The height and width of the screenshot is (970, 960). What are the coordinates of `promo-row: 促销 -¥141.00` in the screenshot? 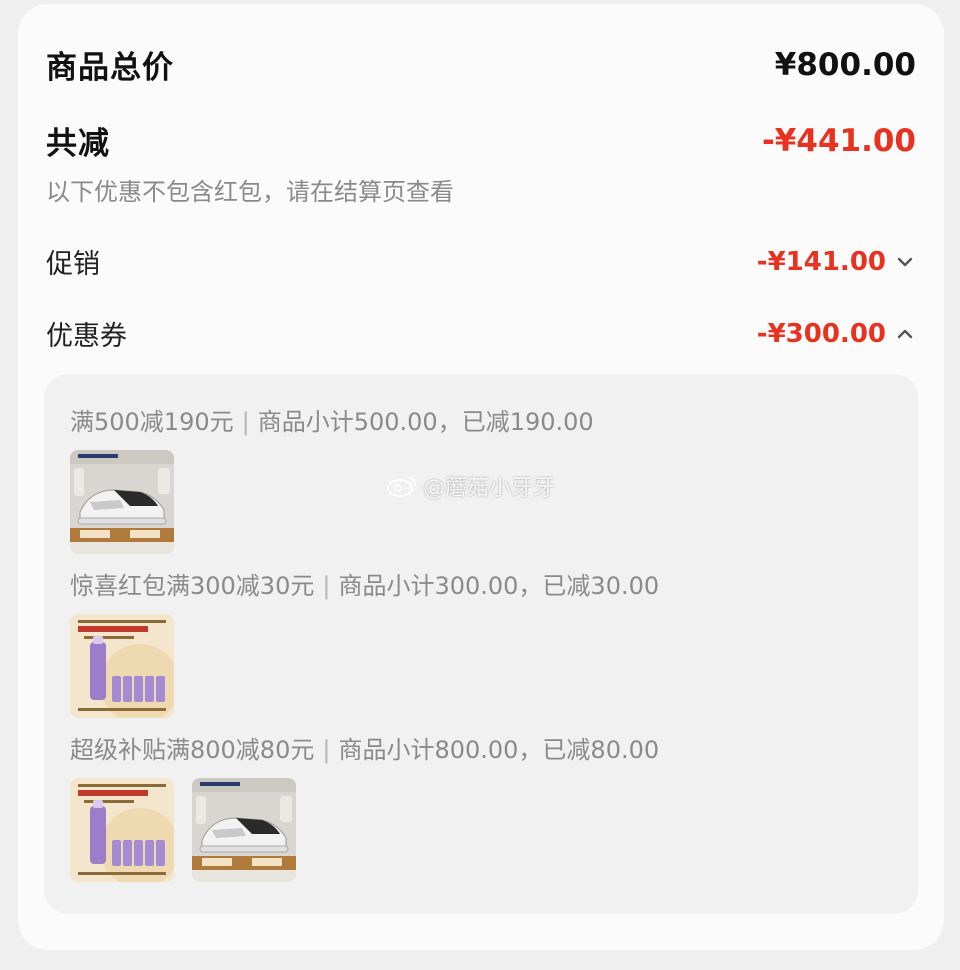 It's located at (481, 261).